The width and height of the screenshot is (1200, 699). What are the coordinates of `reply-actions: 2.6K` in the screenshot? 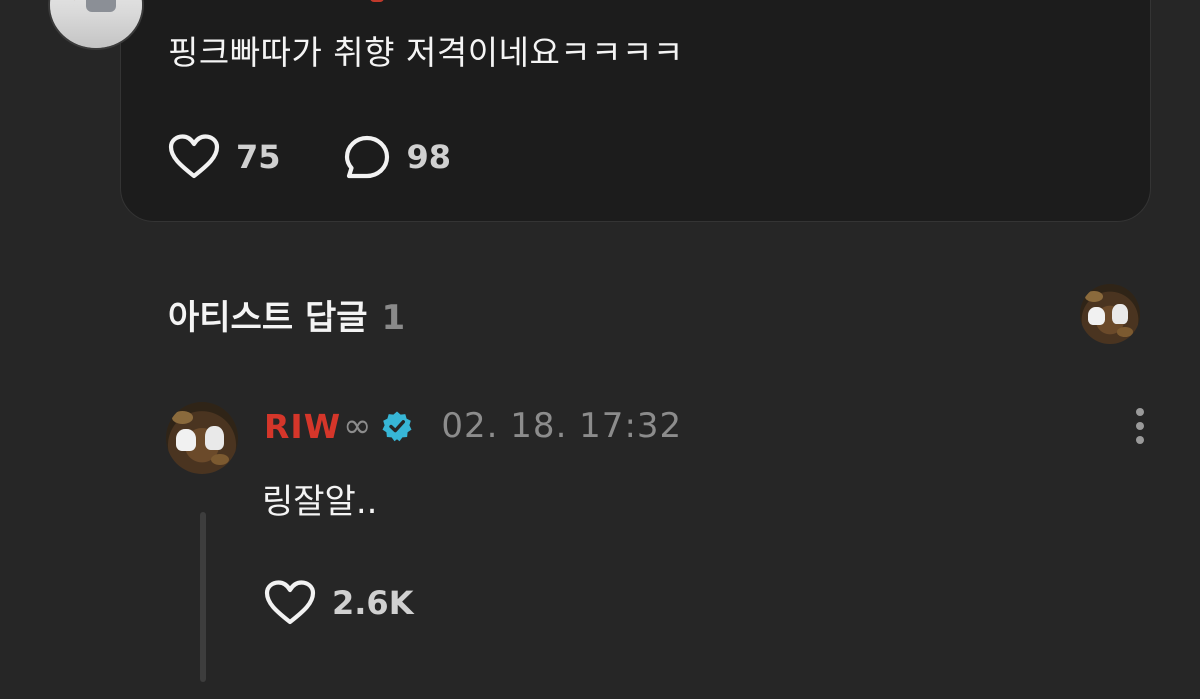 It's located at (338, 603).